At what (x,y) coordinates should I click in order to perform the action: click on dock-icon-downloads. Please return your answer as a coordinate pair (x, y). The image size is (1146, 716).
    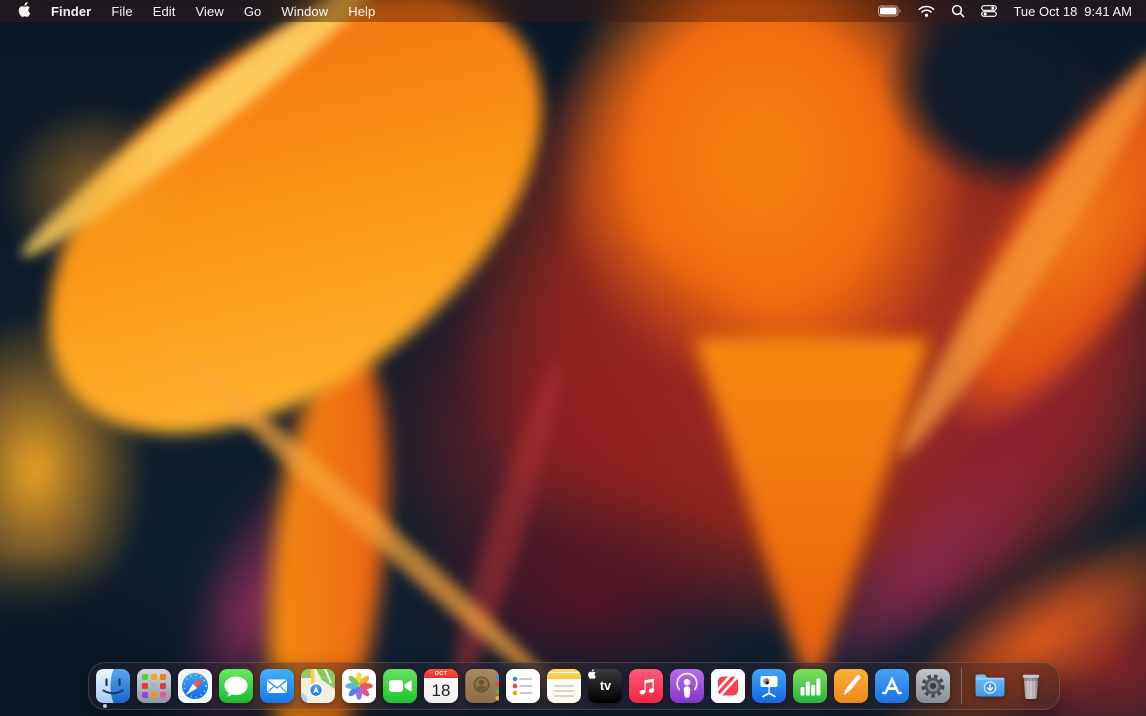
    Looking at the image, I should click on (990, 686).